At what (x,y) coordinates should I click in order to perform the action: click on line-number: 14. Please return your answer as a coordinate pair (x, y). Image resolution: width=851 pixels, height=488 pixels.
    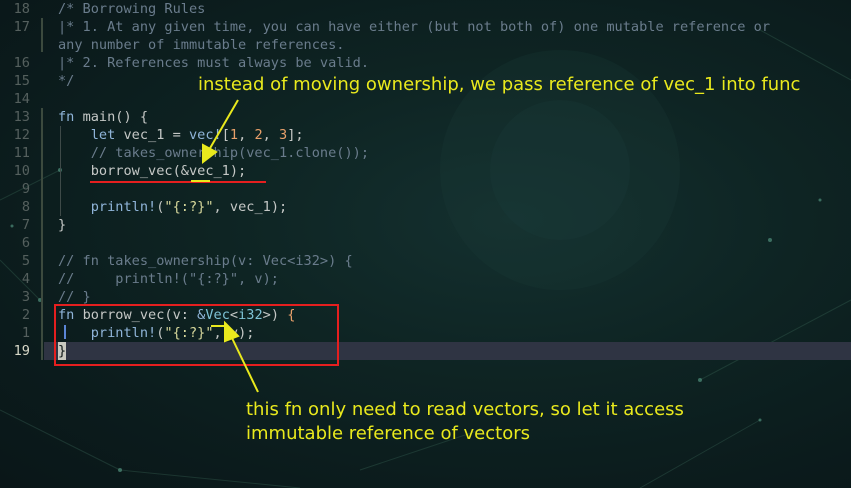
    Looking at the image, I should click on (21, 99).